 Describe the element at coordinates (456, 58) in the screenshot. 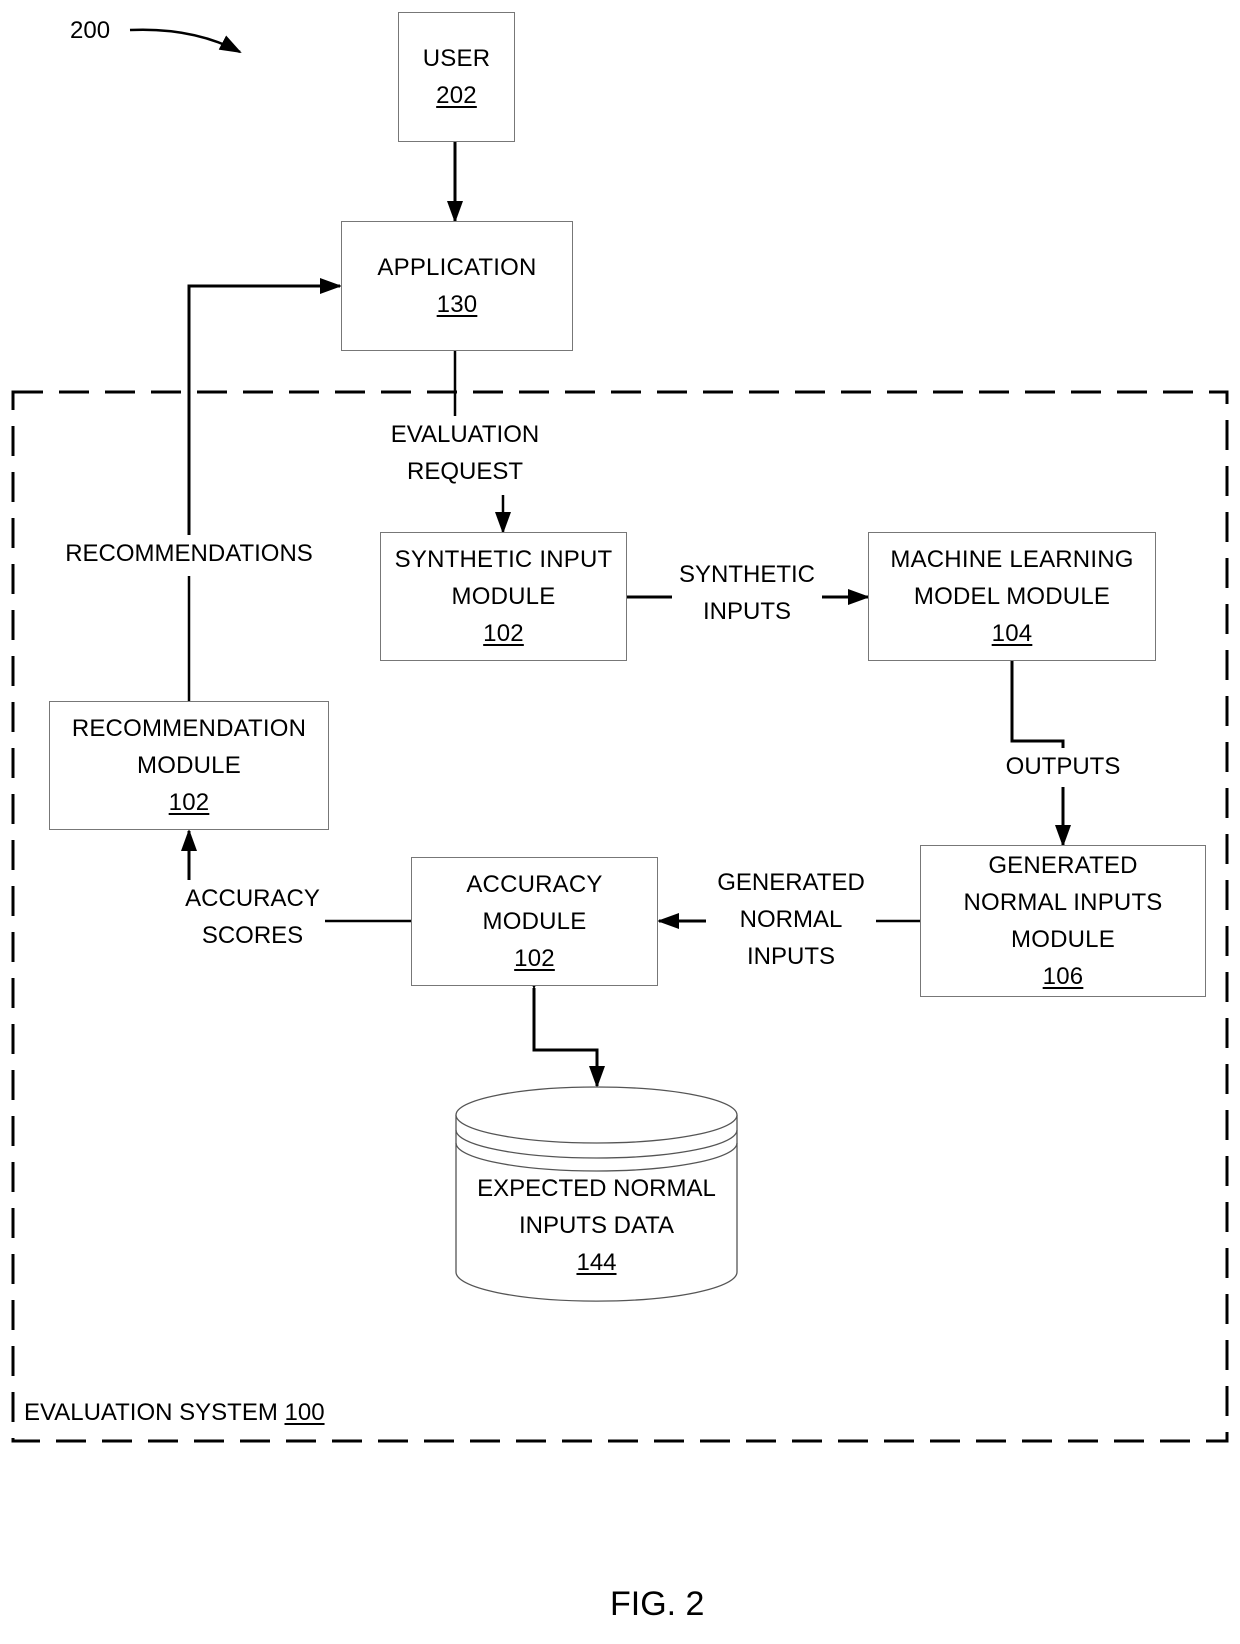

I see `node-user-label: USER` at that location.